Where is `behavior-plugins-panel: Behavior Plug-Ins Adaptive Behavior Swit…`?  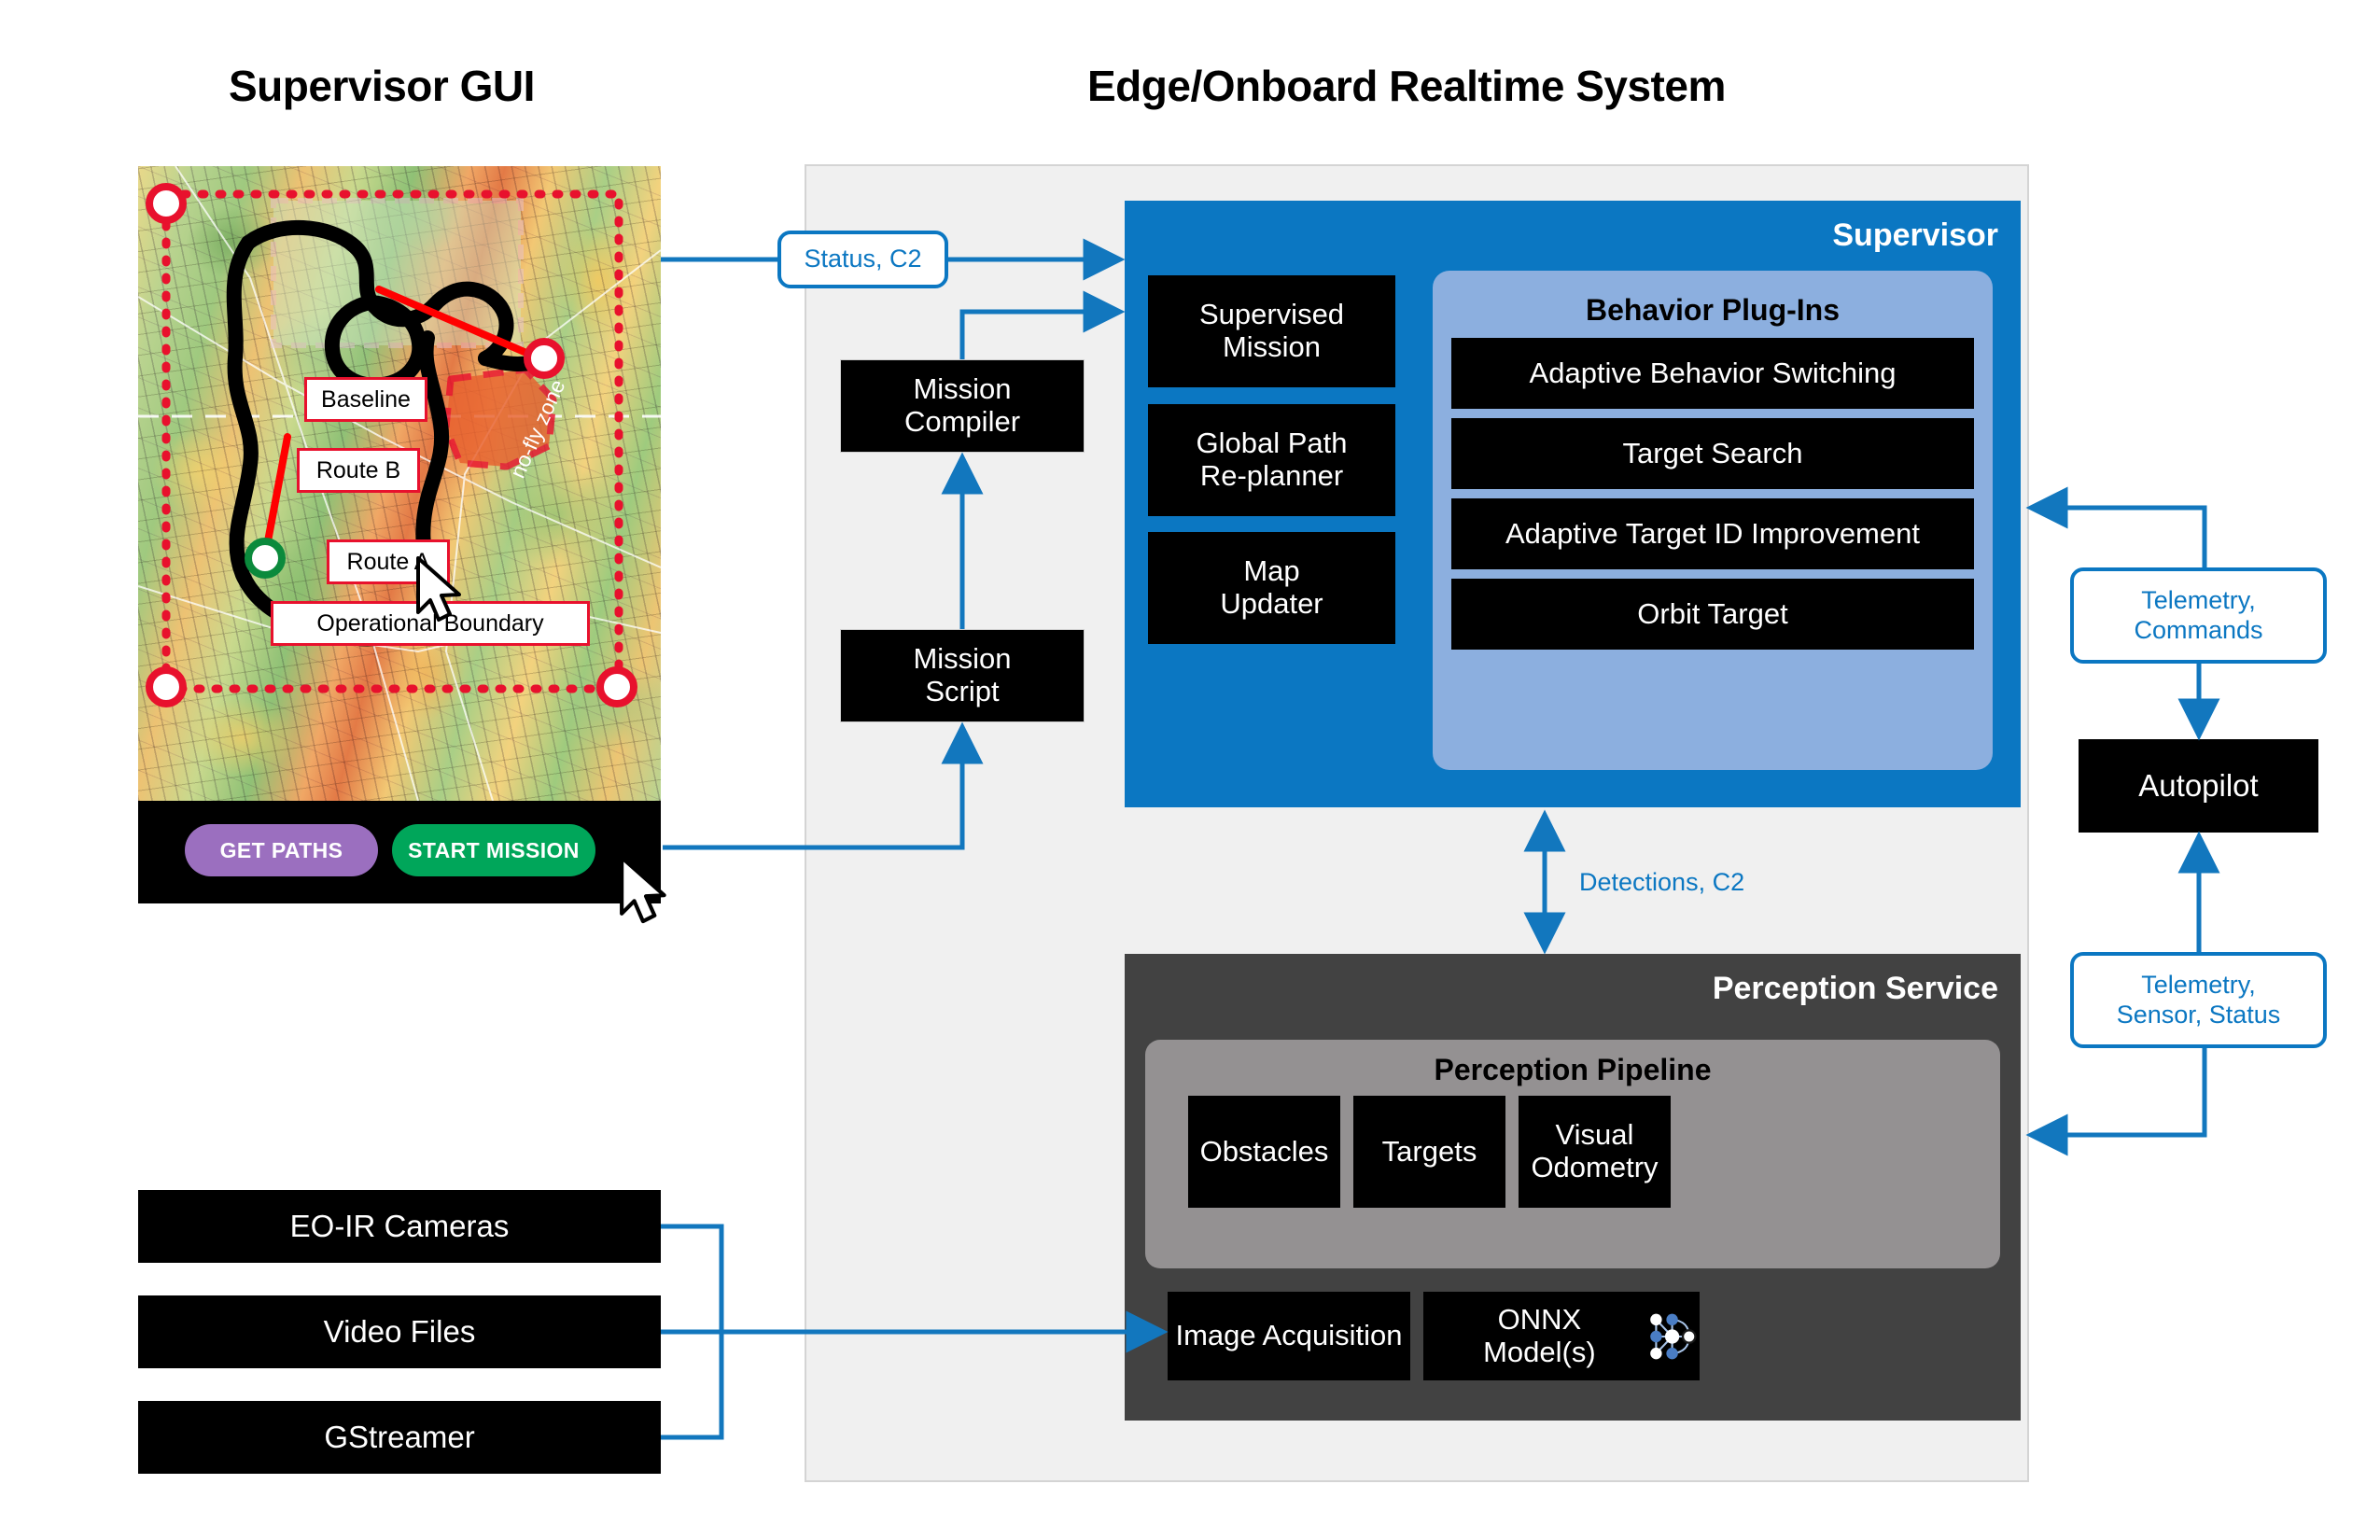 behavior-plugins-panel: Behavior Plug-Ins Adaptive Behavior Swit… is located at coordinates (1713, 520).